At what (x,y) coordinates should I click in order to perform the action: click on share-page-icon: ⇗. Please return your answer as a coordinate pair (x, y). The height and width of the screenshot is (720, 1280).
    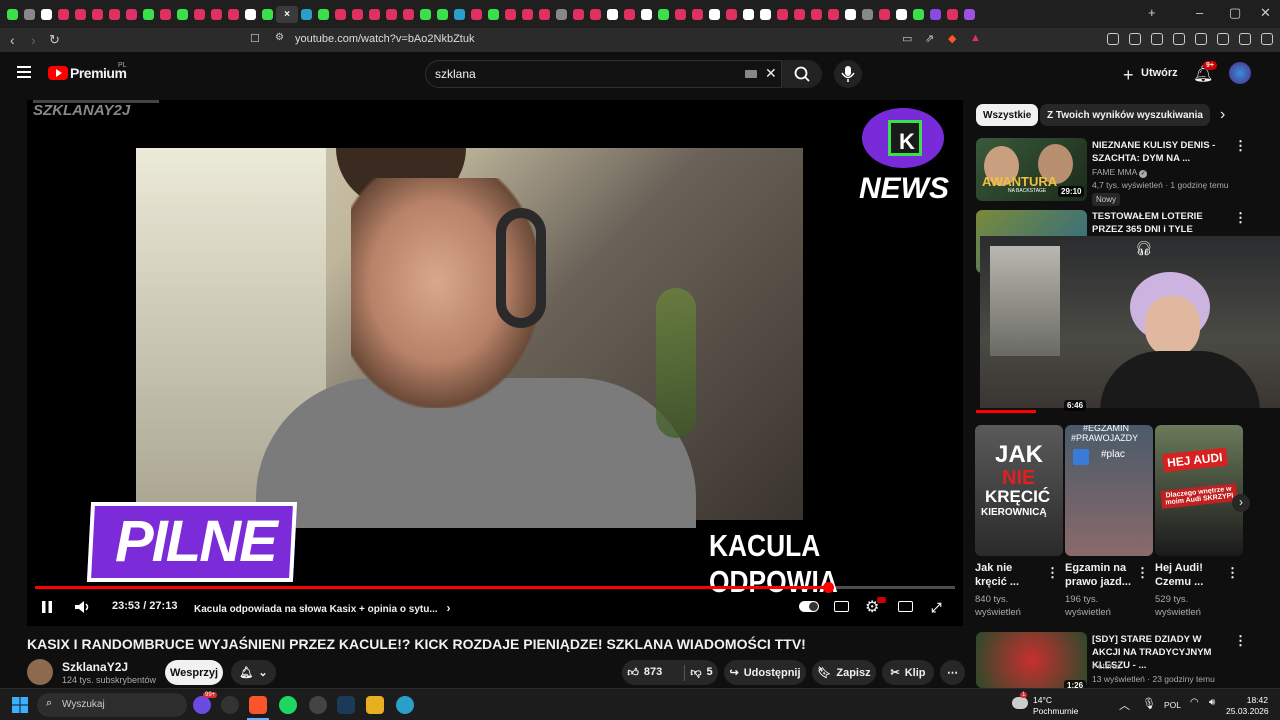
    Looking at the image, I should click on (929, 38).